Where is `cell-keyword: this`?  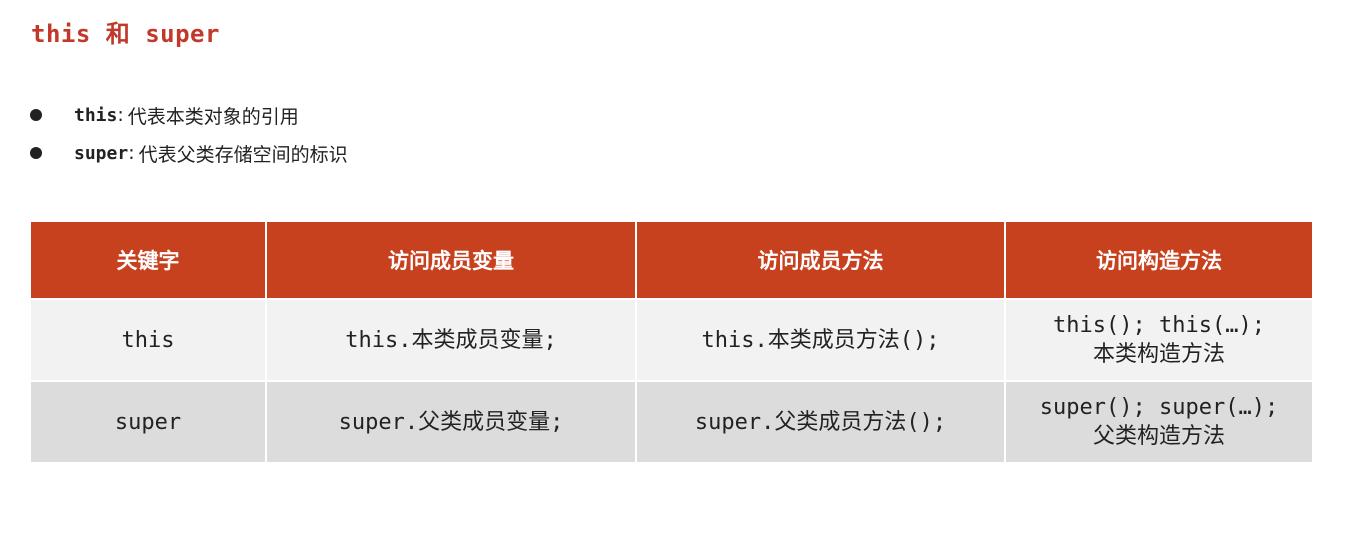 cell-keyword: this is located at coordinates (148, 340).